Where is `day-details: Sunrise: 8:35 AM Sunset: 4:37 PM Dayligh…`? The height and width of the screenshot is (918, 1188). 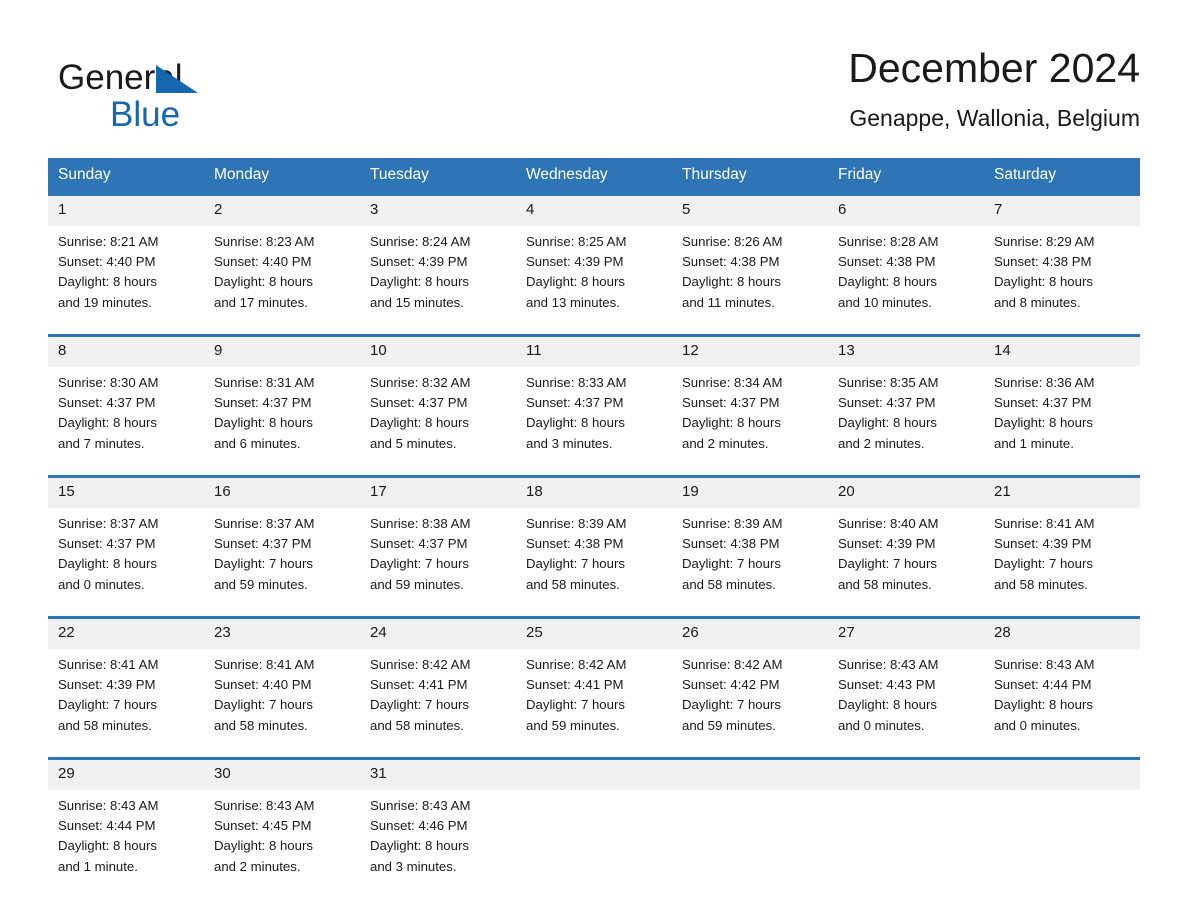
day-details: Sunrise: 8:35 AM Sunset: 4:37 PM Dayligh… is located at coordinates (906, 410).